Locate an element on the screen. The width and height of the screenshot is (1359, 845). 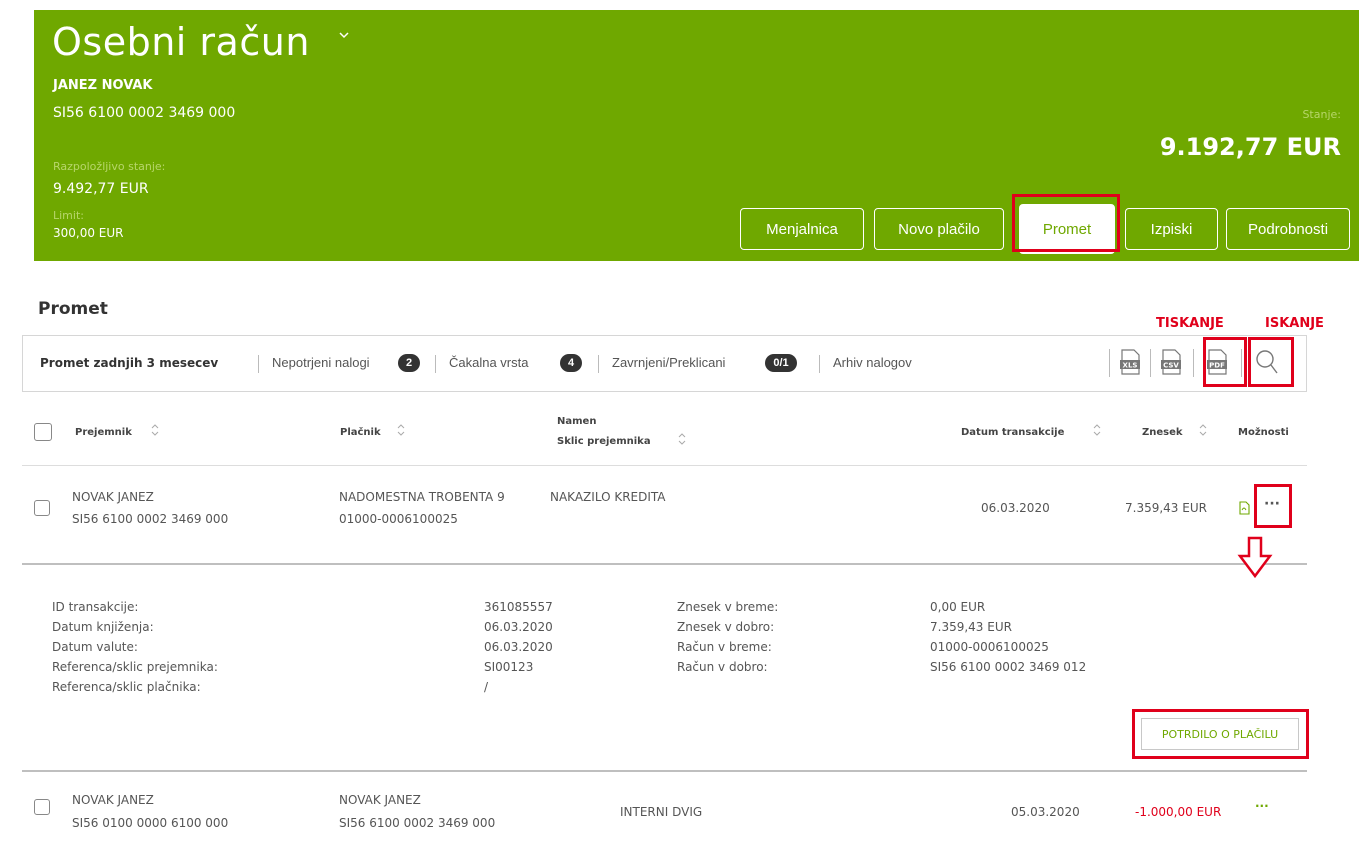
queue-count-badge: 4 is located at coordinates (571, 363).